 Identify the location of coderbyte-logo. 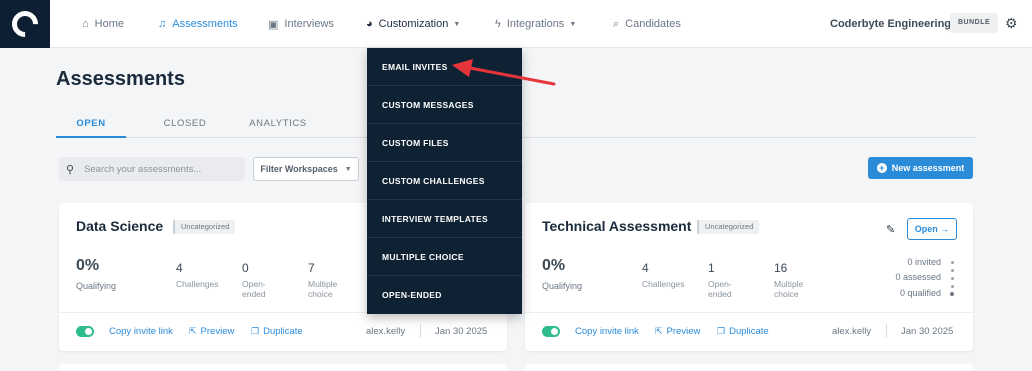
(25, 24).